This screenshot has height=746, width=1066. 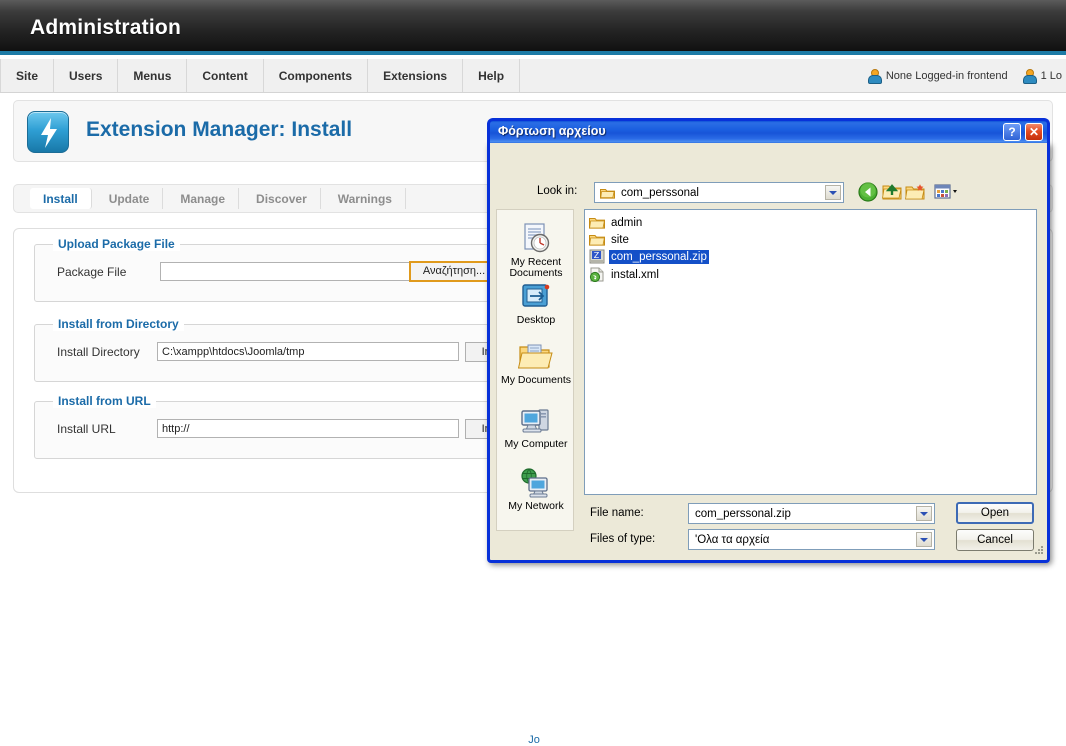 I want to click on close-icon: ✕, so click(x=1034, y=132).